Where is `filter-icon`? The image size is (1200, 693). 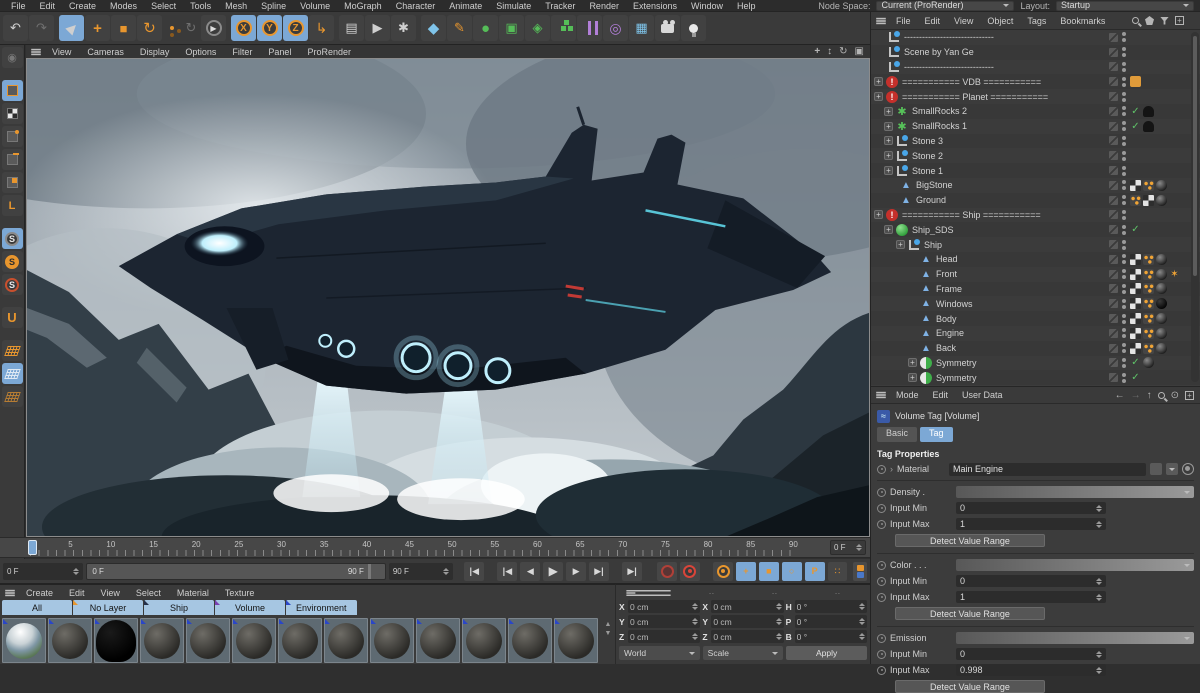
filter-icon is located at coordinates (1164, 21).